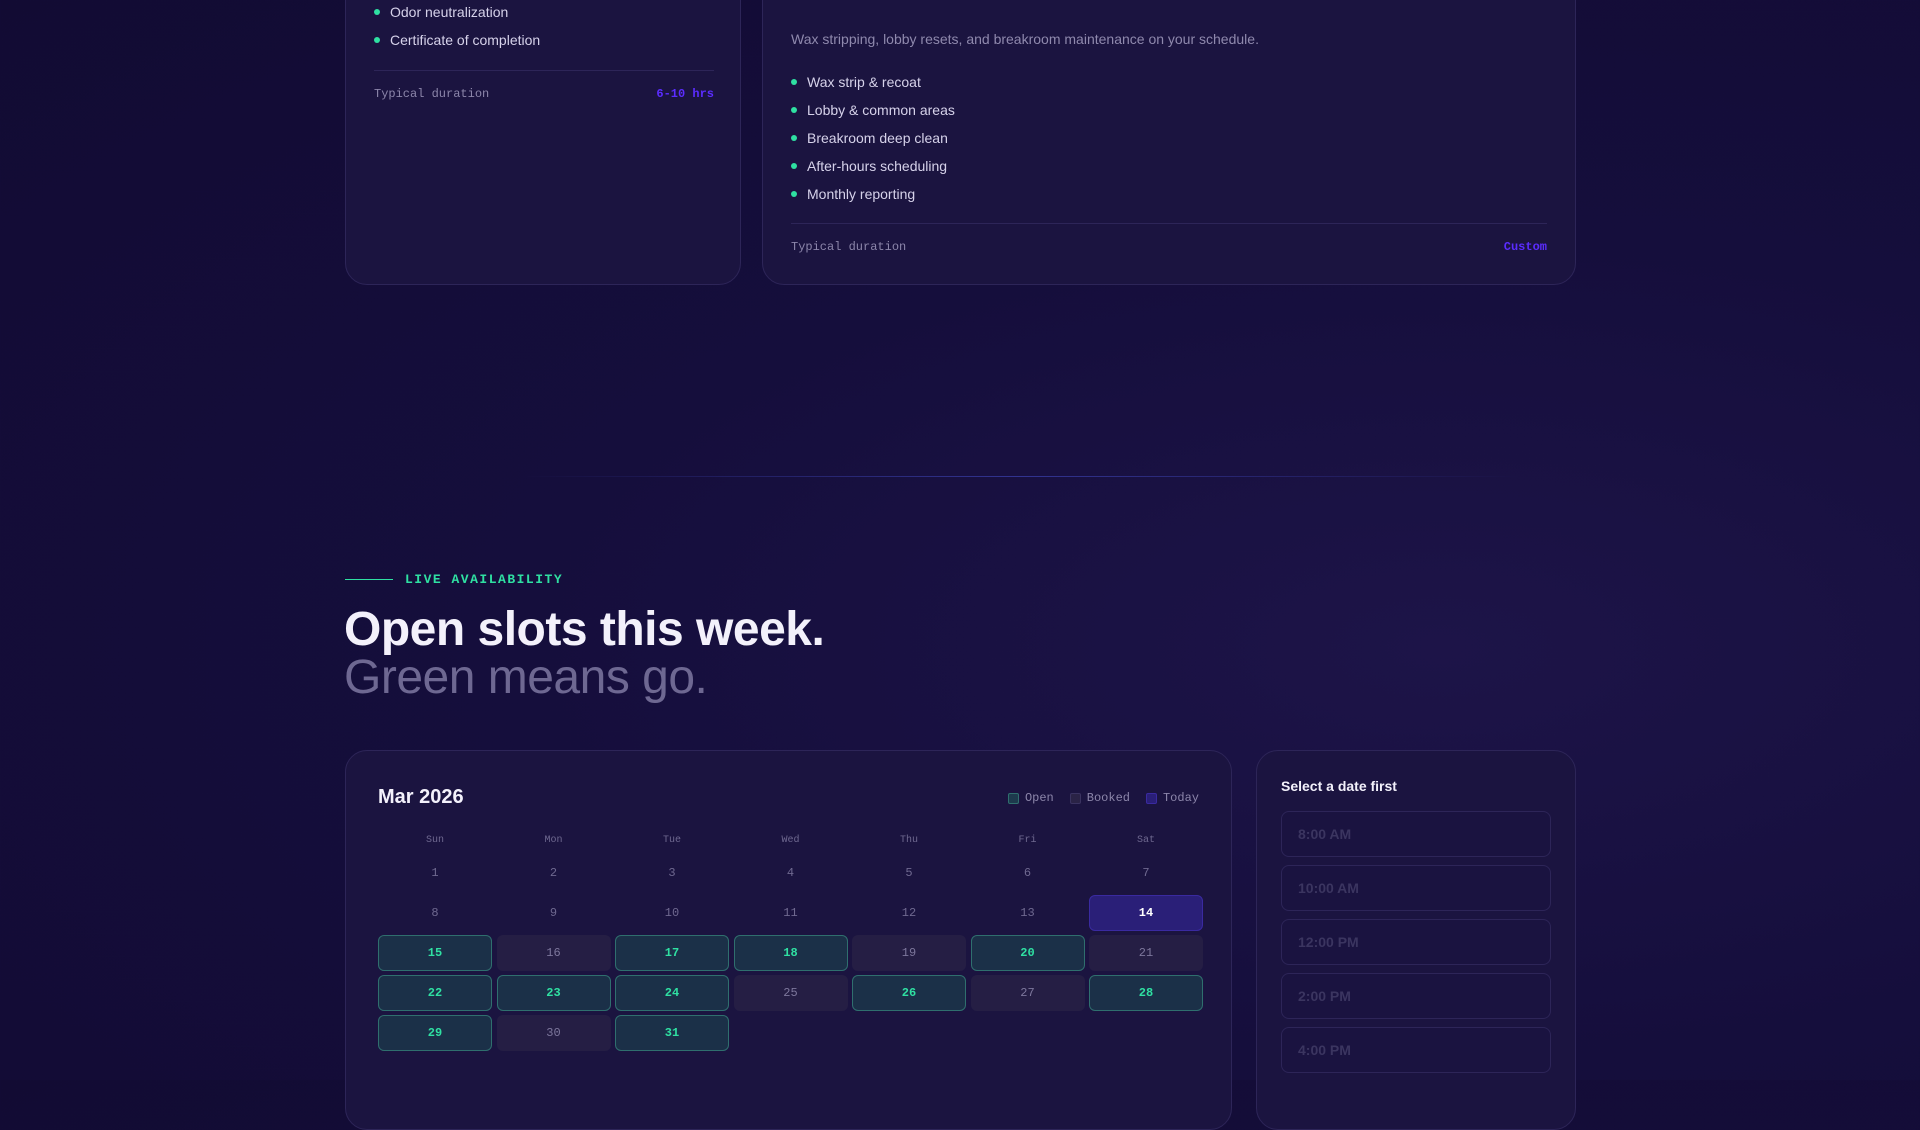 Image resolution: width=1920 pixels, height=1130 pixels. Describe the element at coordinates (909, 873) in the screenshot. I see `calendar-day-past: 5` at that location.